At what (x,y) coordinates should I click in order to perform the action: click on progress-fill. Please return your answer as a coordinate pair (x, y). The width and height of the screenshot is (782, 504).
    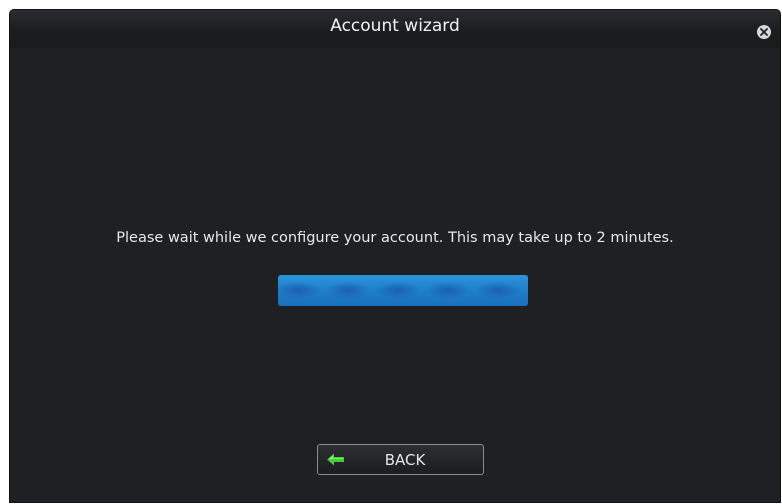
    Looking at the image, I should click on (403, 290).